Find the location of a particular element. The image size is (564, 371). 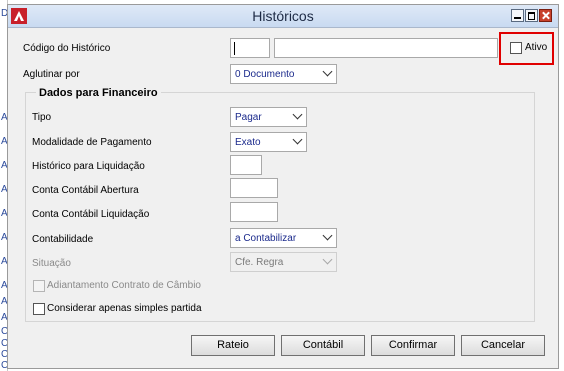

contabilidade-label: Contabilidade is located at coordinates (63, 239).